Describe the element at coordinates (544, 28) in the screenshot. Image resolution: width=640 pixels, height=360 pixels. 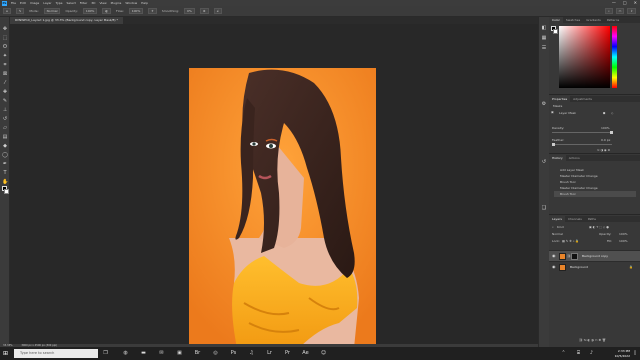
I see `color-panel-icon: ◧` at that location.